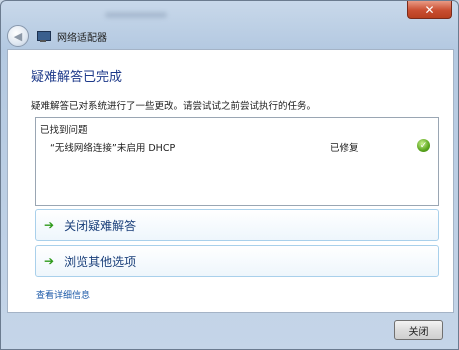 The height and width of the screenshot is (350, 459). I want to click on window-title: 网络适配器, so click(82, 38).